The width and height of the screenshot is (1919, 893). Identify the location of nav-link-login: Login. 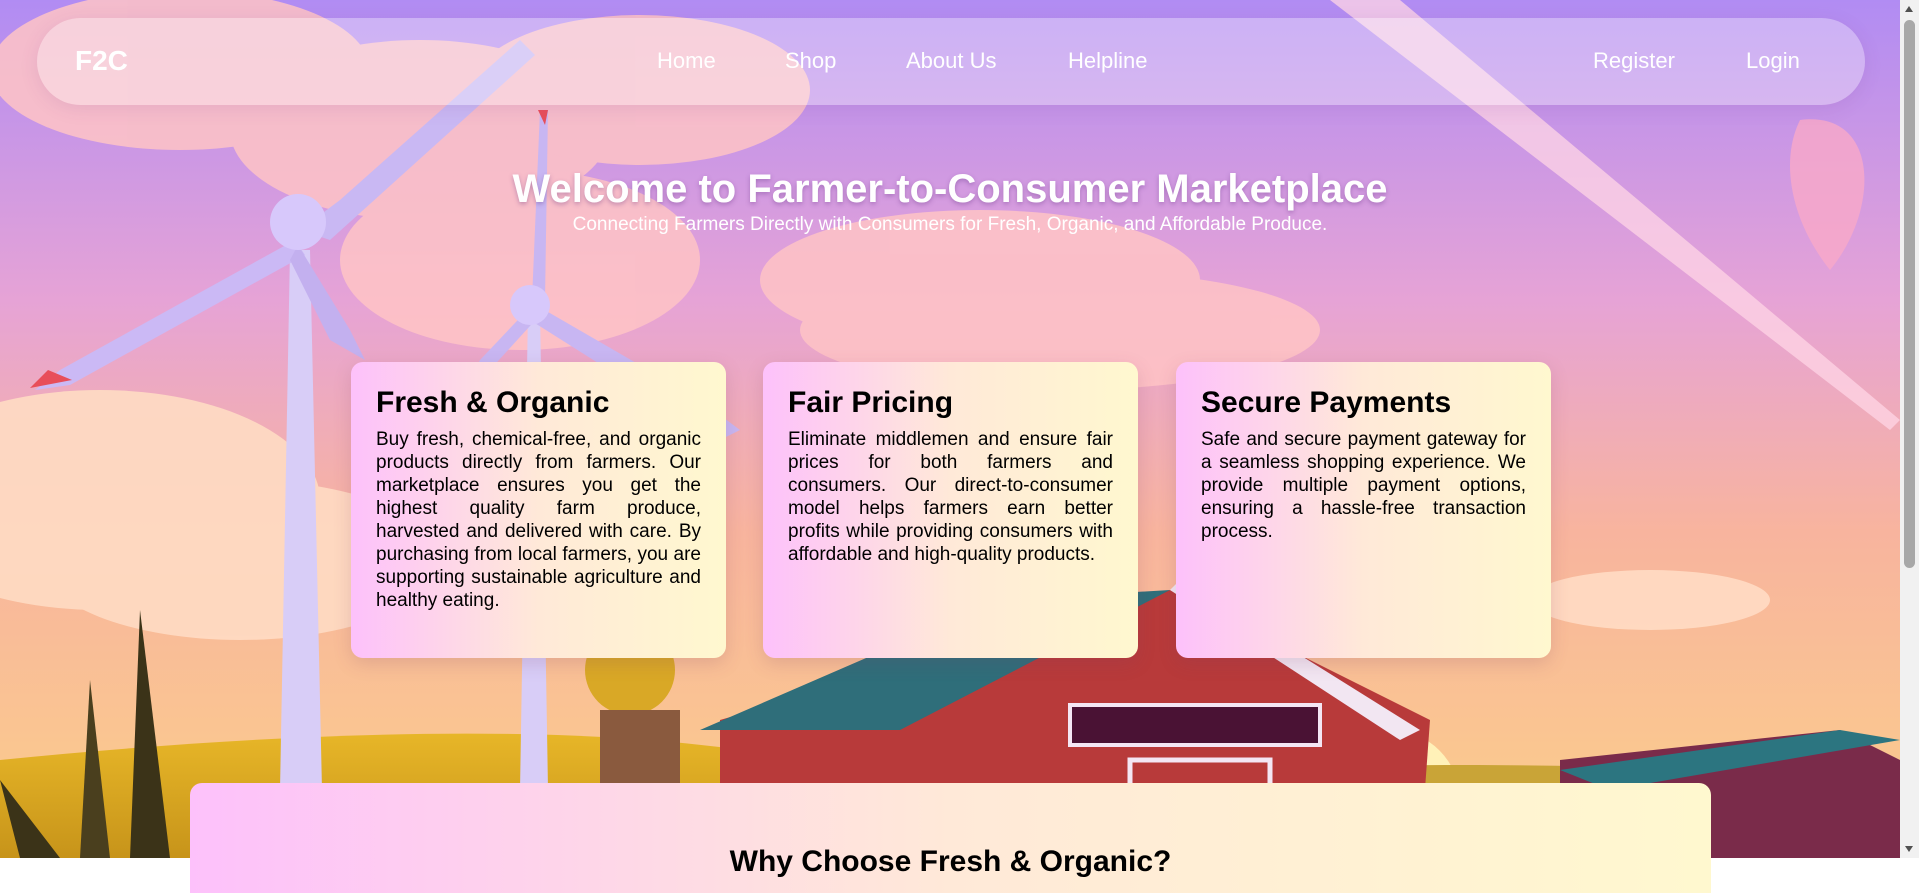
(1773, 61).